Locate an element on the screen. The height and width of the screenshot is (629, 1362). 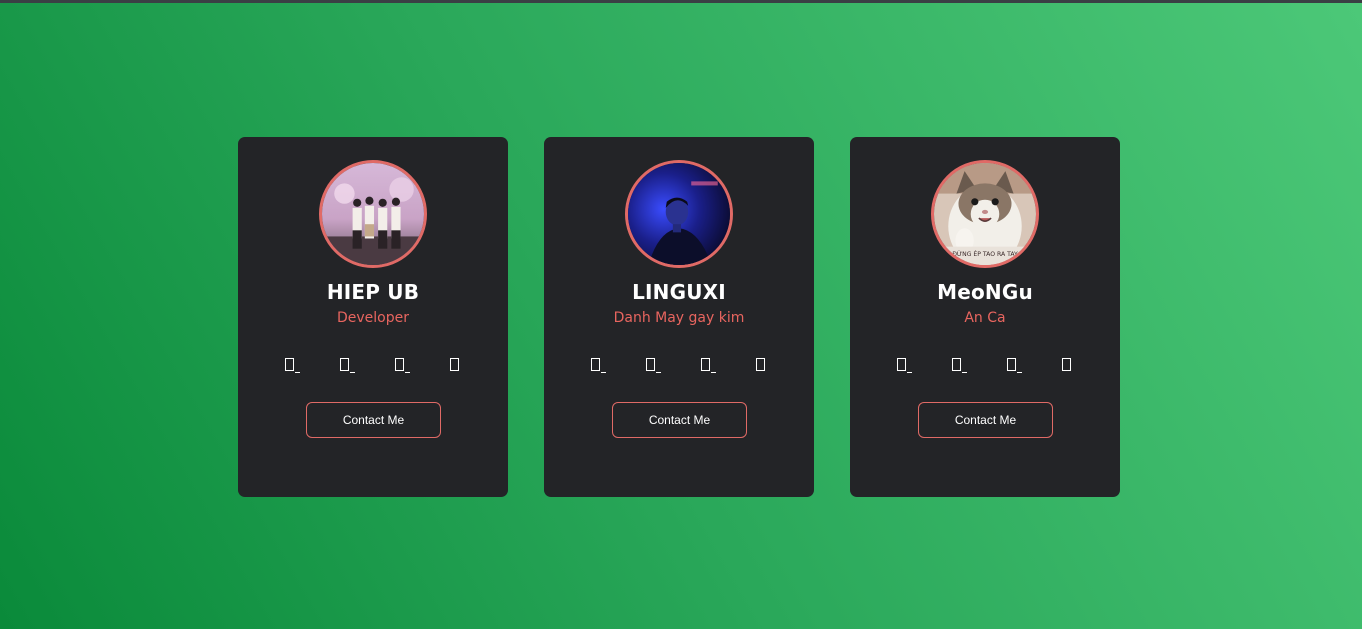
profile-role: Danh May gay kim is located at coordinates (679, 318).